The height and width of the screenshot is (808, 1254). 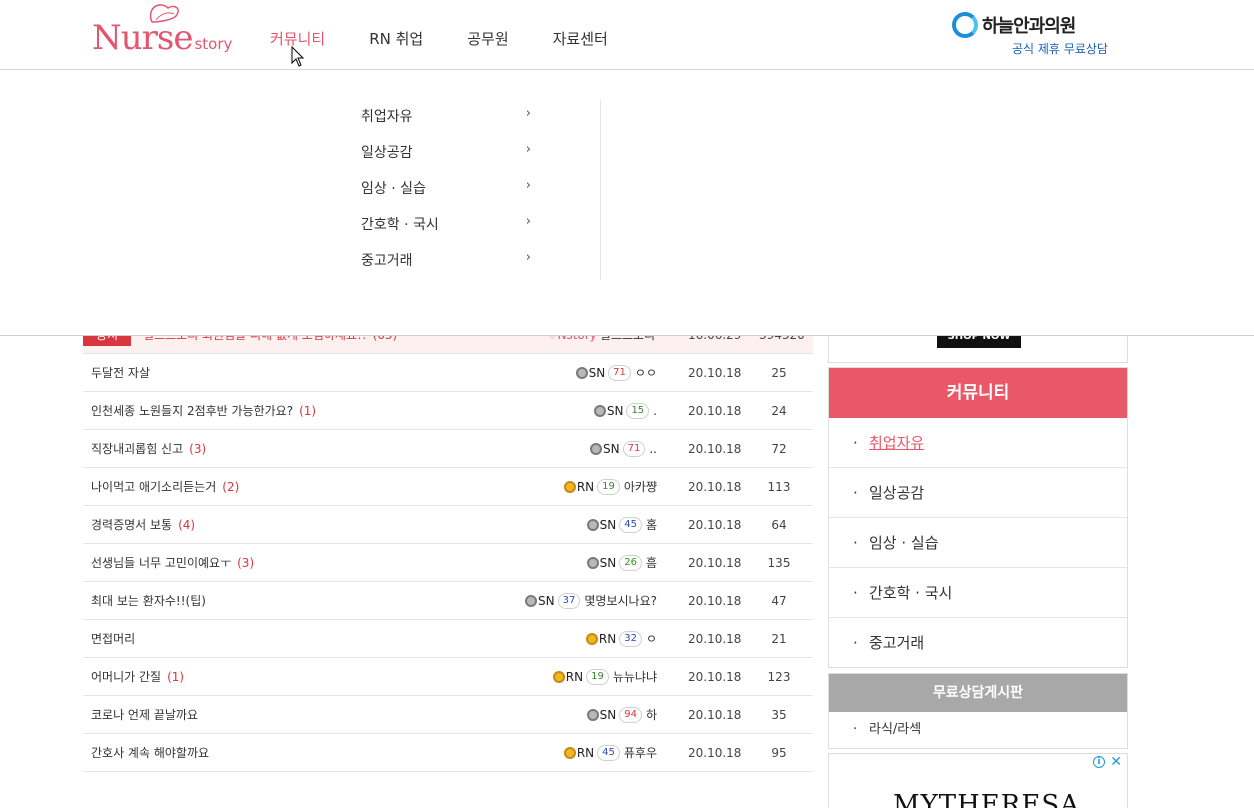 I want to click on author-nick: 아카쨩, so click(x=640, y=487).